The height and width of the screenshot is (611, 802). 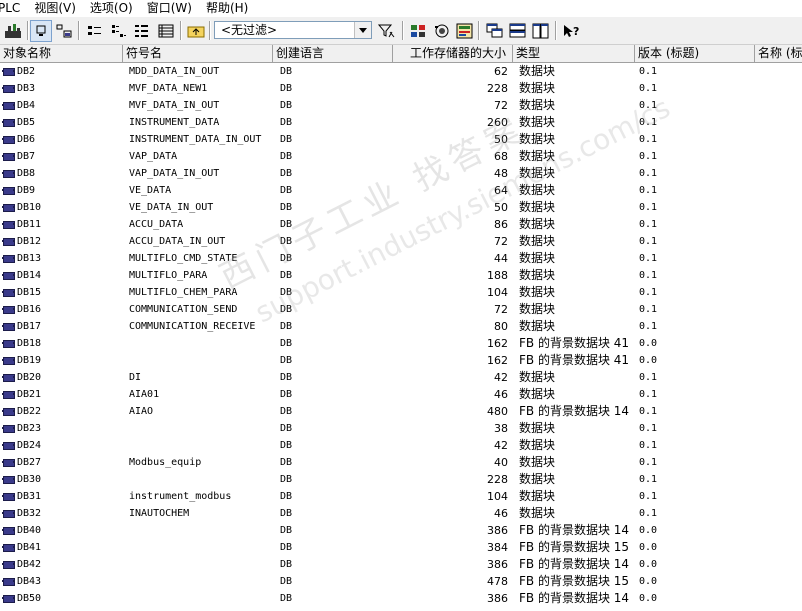 What do you see at coordinates (401, 173) in the screenshot?
I see `table-row: DB8 VAP_DATA_IN_OUT DB 48 数据块 0.1` at bounding box center [401, 173].